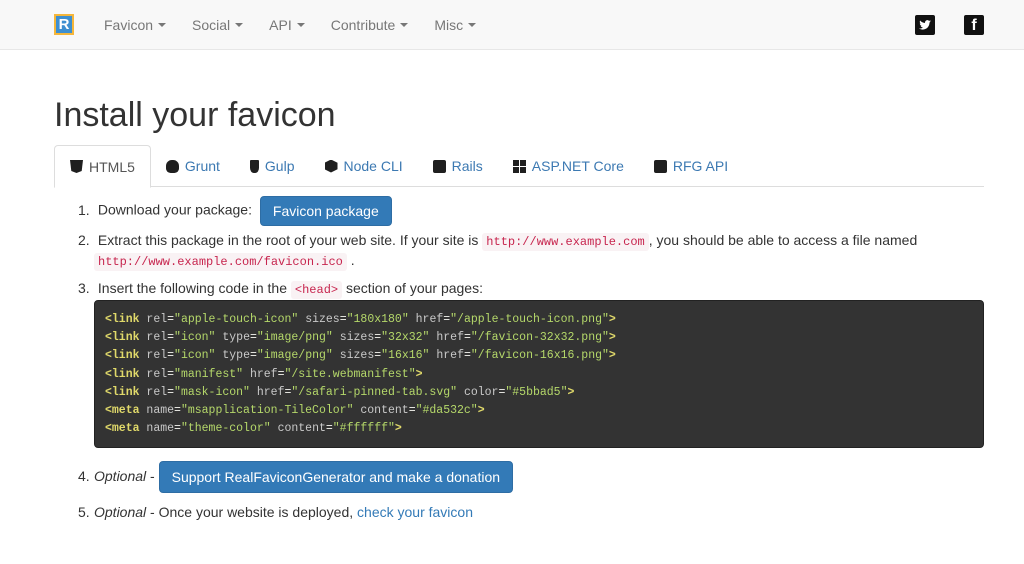 The width and height of the screenshot is (1024, 564). I want to click on twitter-bird-glyph, so click(925, 25).